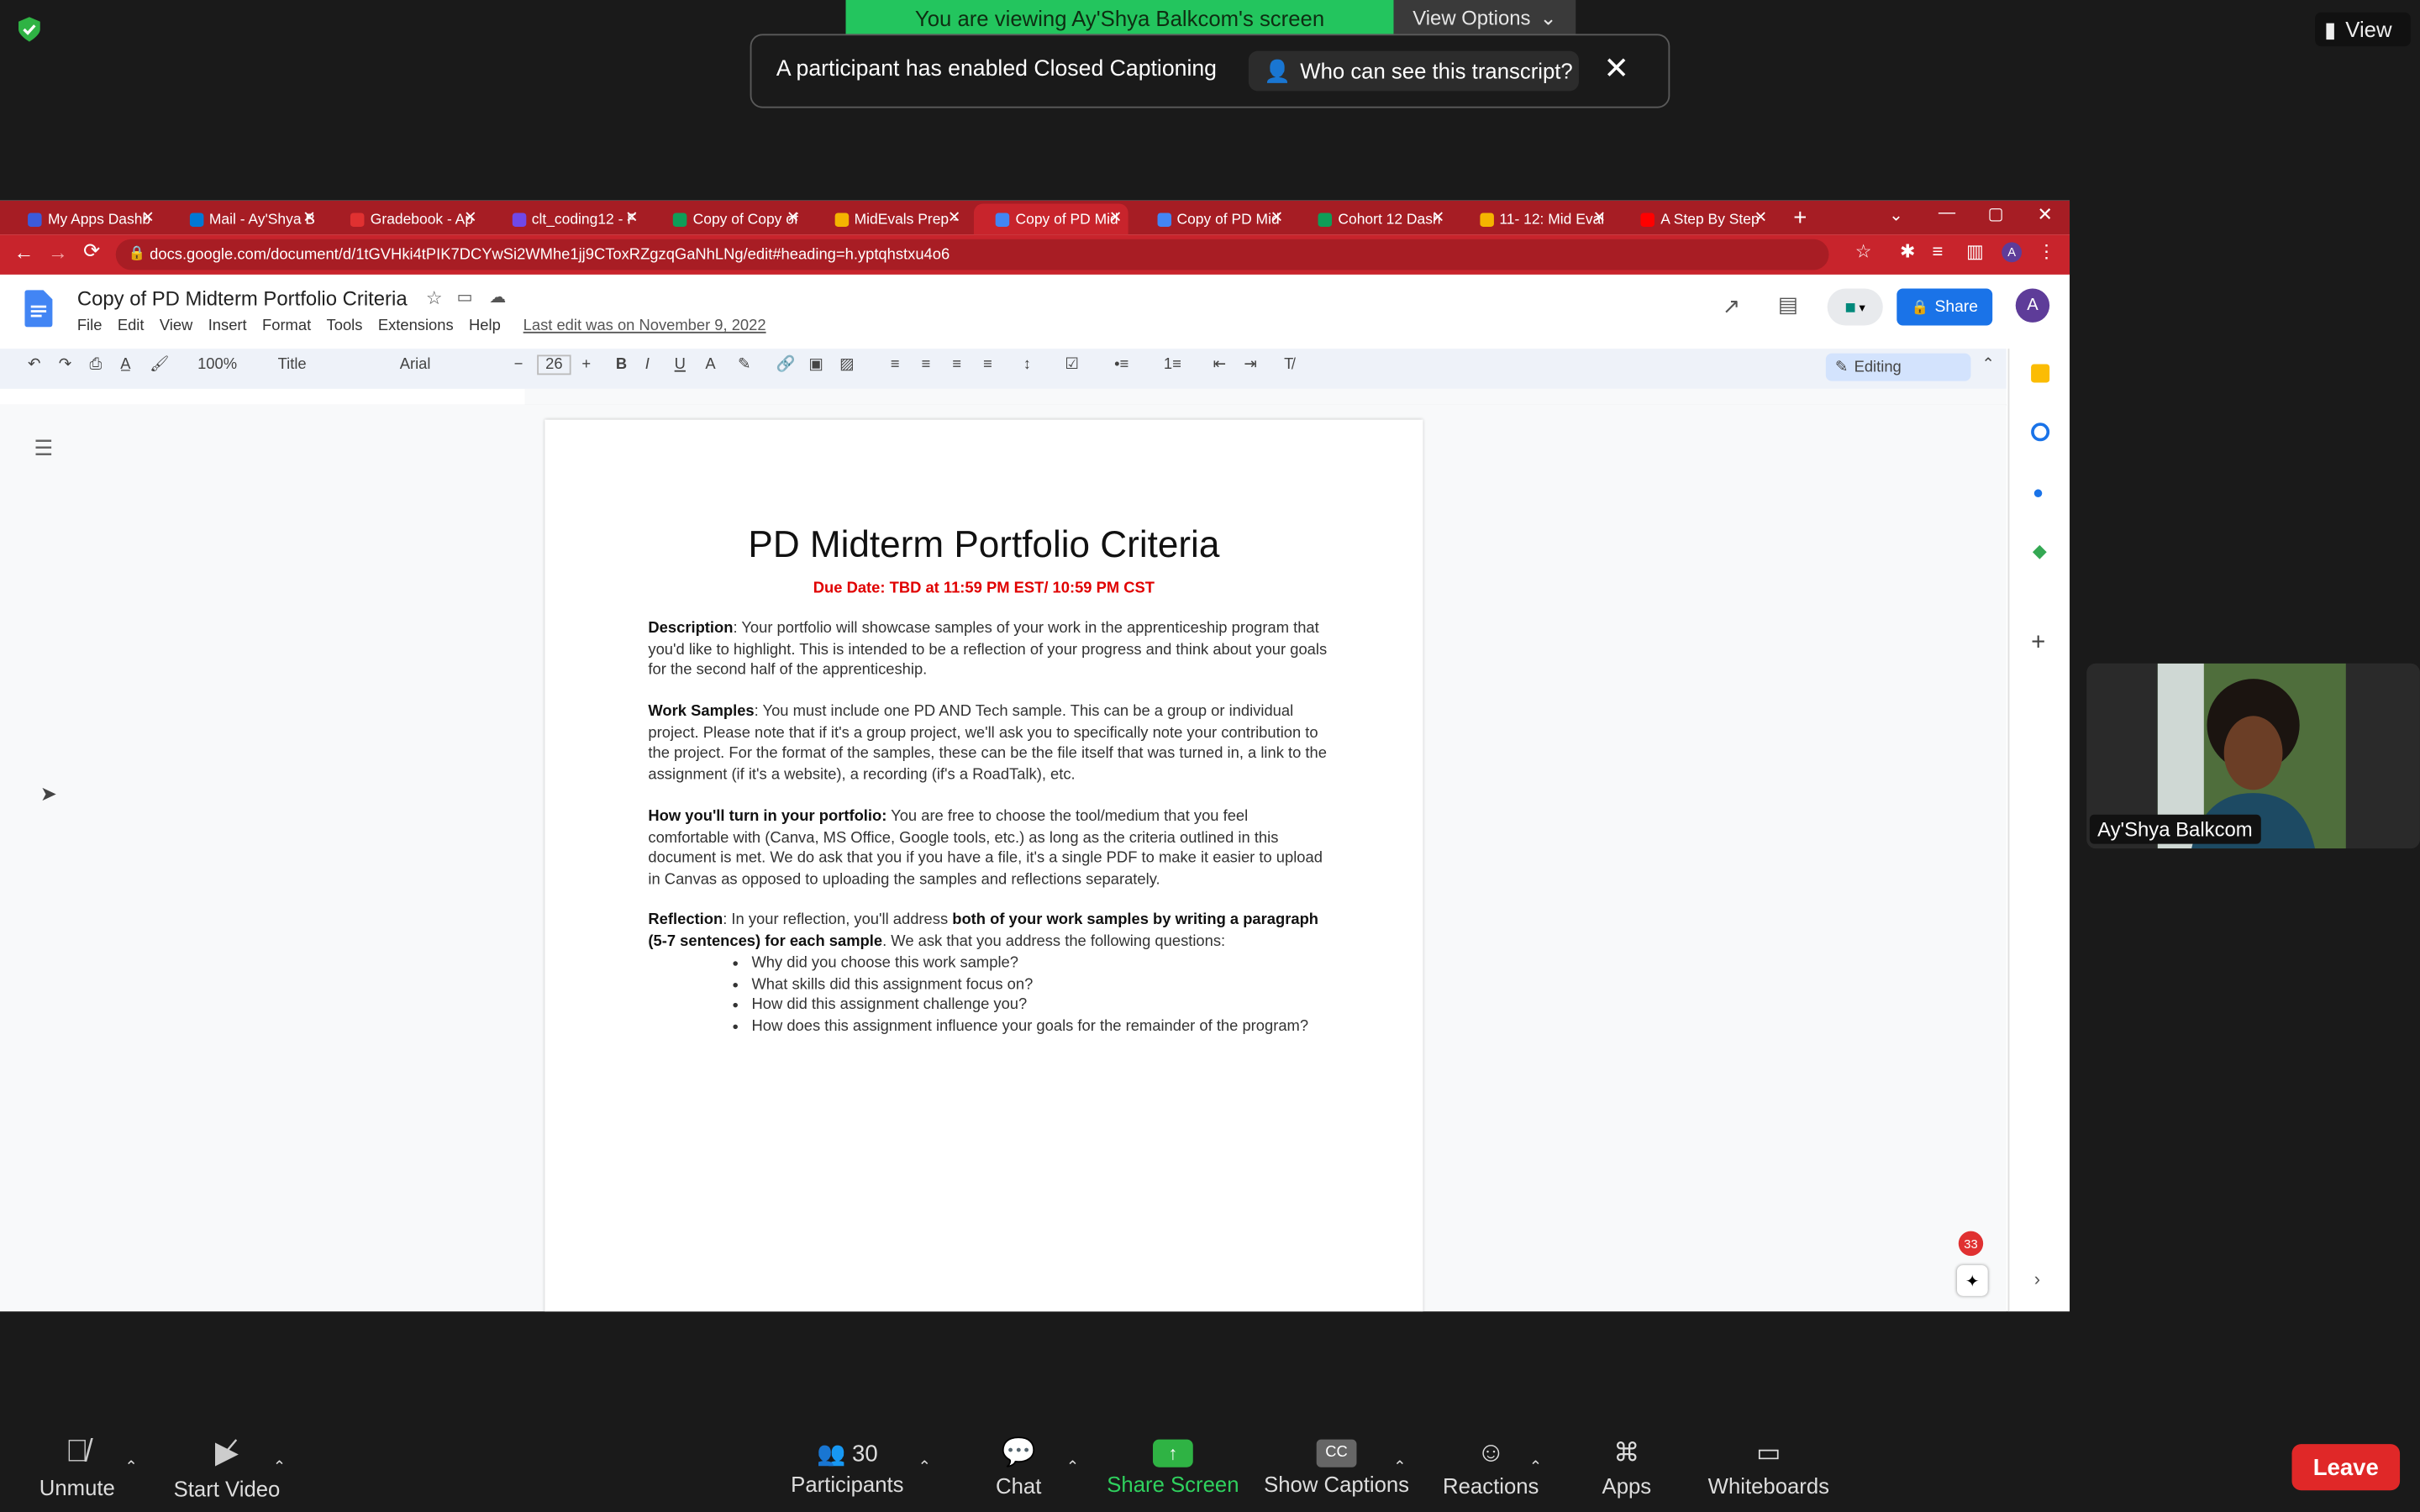 Image resolution: width=2420 pixels, height=1512 pixels. Describe the element at coordinates (416, 326) in the screenshot. I see `menu-item: Extensions` at that location.